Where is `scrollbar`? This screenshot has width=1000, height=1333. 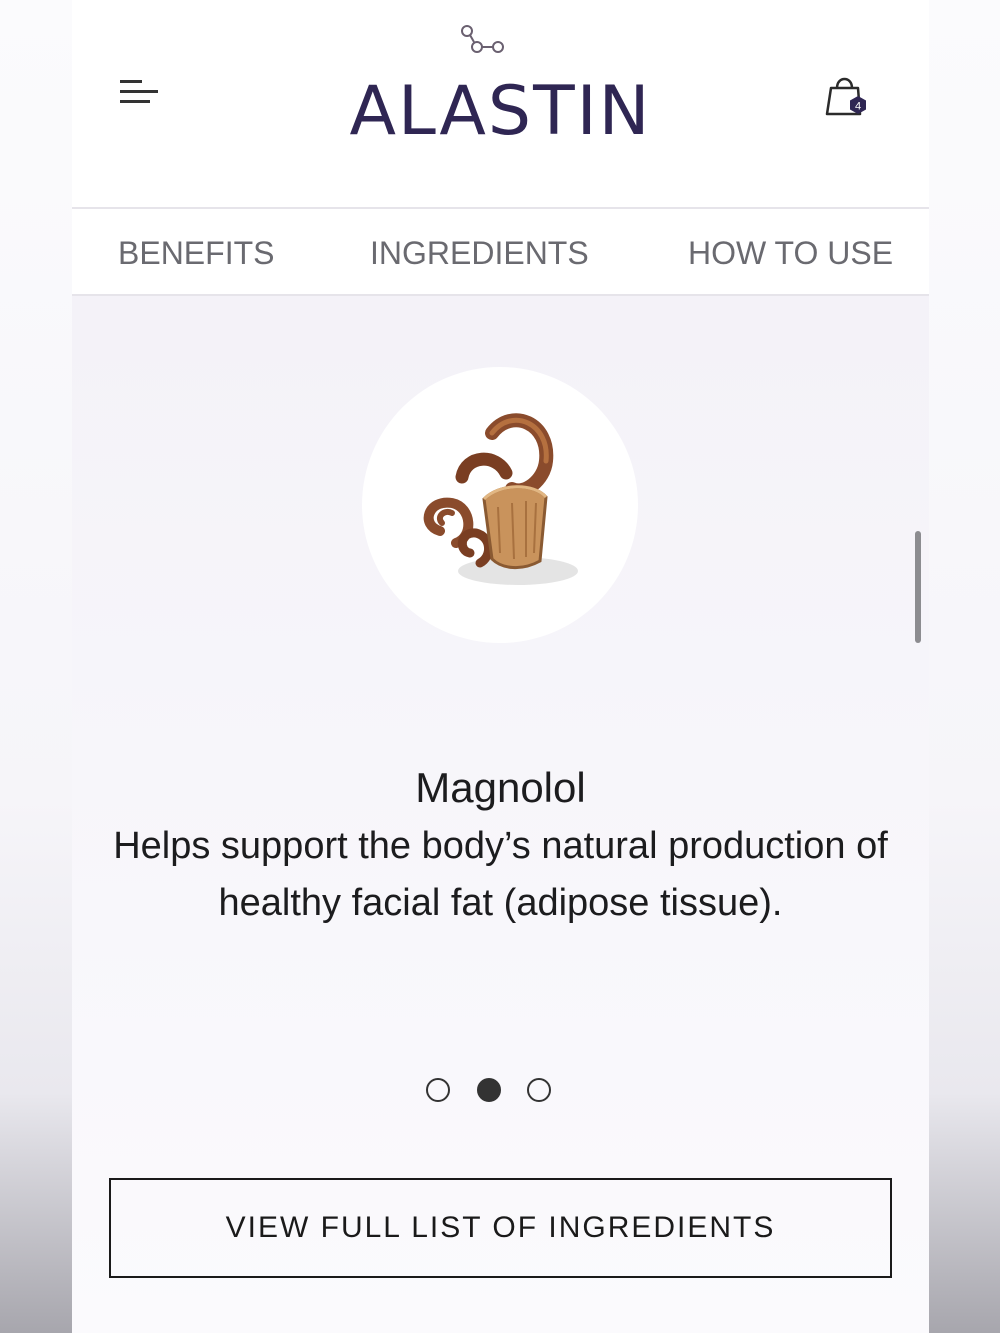
scrollbar is located at coordinates (918, 587).